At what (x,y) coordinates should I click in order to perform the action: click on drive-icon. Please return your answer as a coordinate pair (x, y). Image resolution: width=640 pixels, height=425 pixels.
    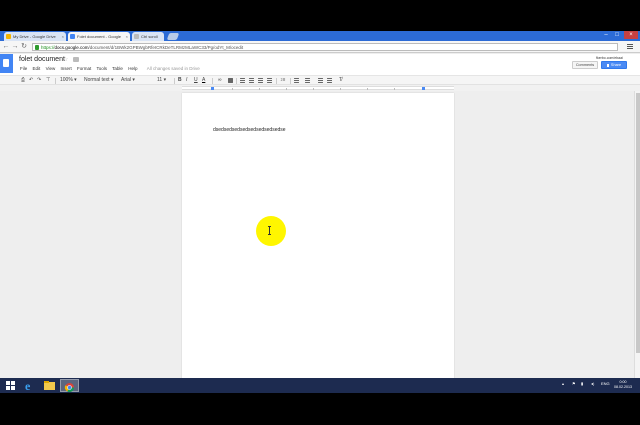
    Looking at the image, I should click on (8, 36).